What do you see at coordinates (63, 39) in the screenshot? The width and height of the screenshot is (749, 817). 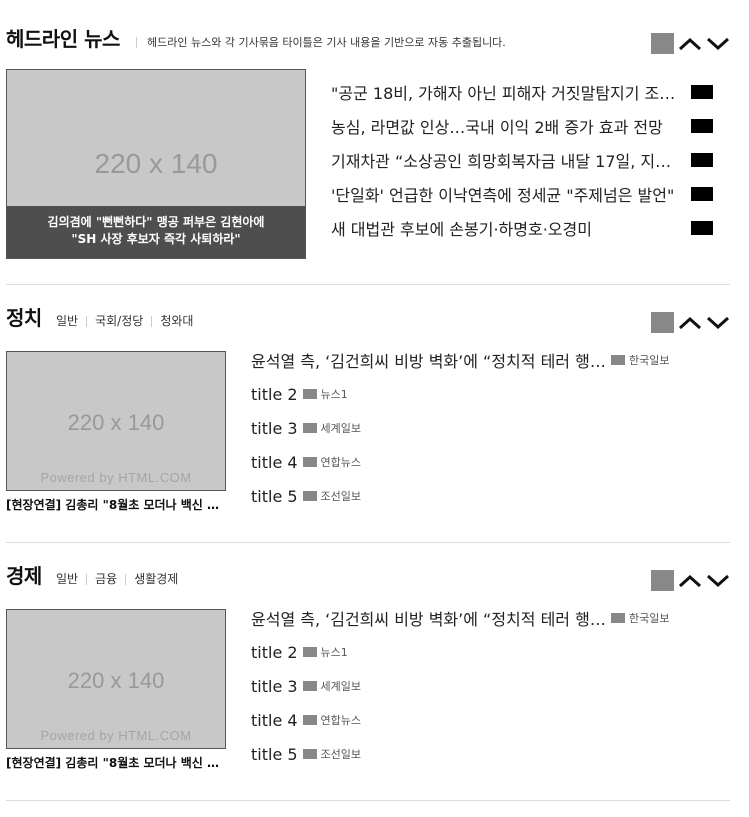 I see `headline-title: 헤드라인 뉴스` at bounding box center [63, 39].